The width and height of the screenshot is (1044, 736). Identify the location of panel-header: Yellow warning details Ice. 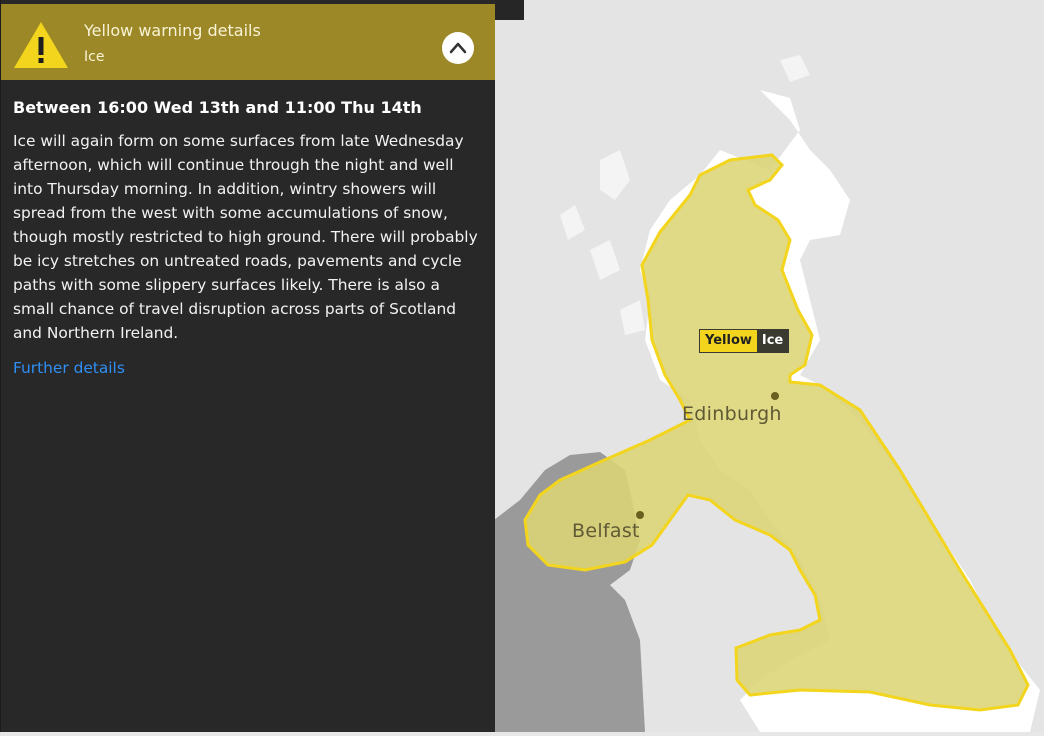
(248, 42).